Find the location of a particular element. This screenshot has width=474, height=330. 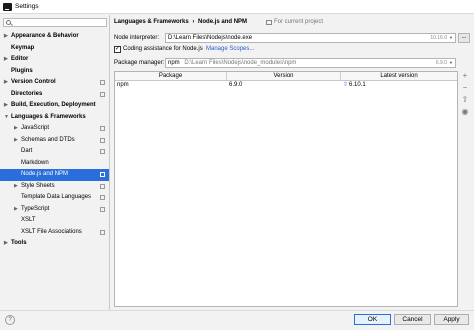

package-version-cell: 6.9.0 is located at coordinates (236, 85).